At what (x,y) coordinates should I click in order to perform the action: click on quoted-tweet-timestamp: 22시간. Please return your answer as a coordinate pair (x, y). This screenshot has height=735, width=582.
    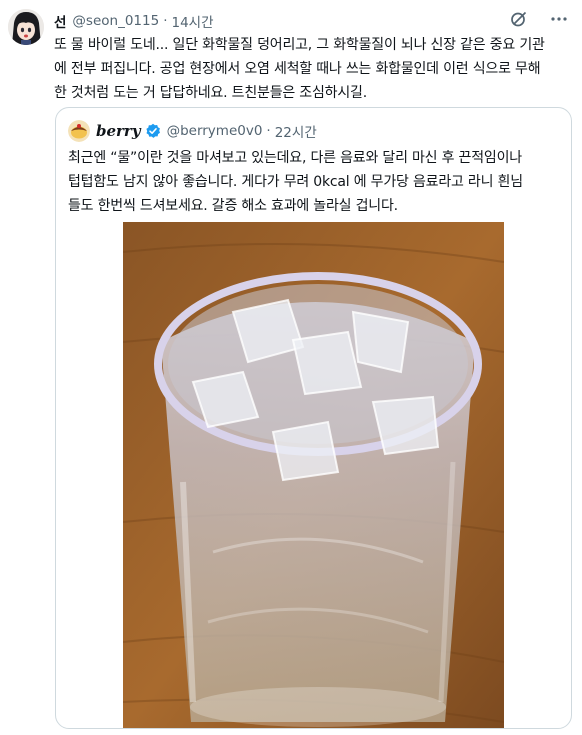
    Looking at the image, I should click on (296, 131).